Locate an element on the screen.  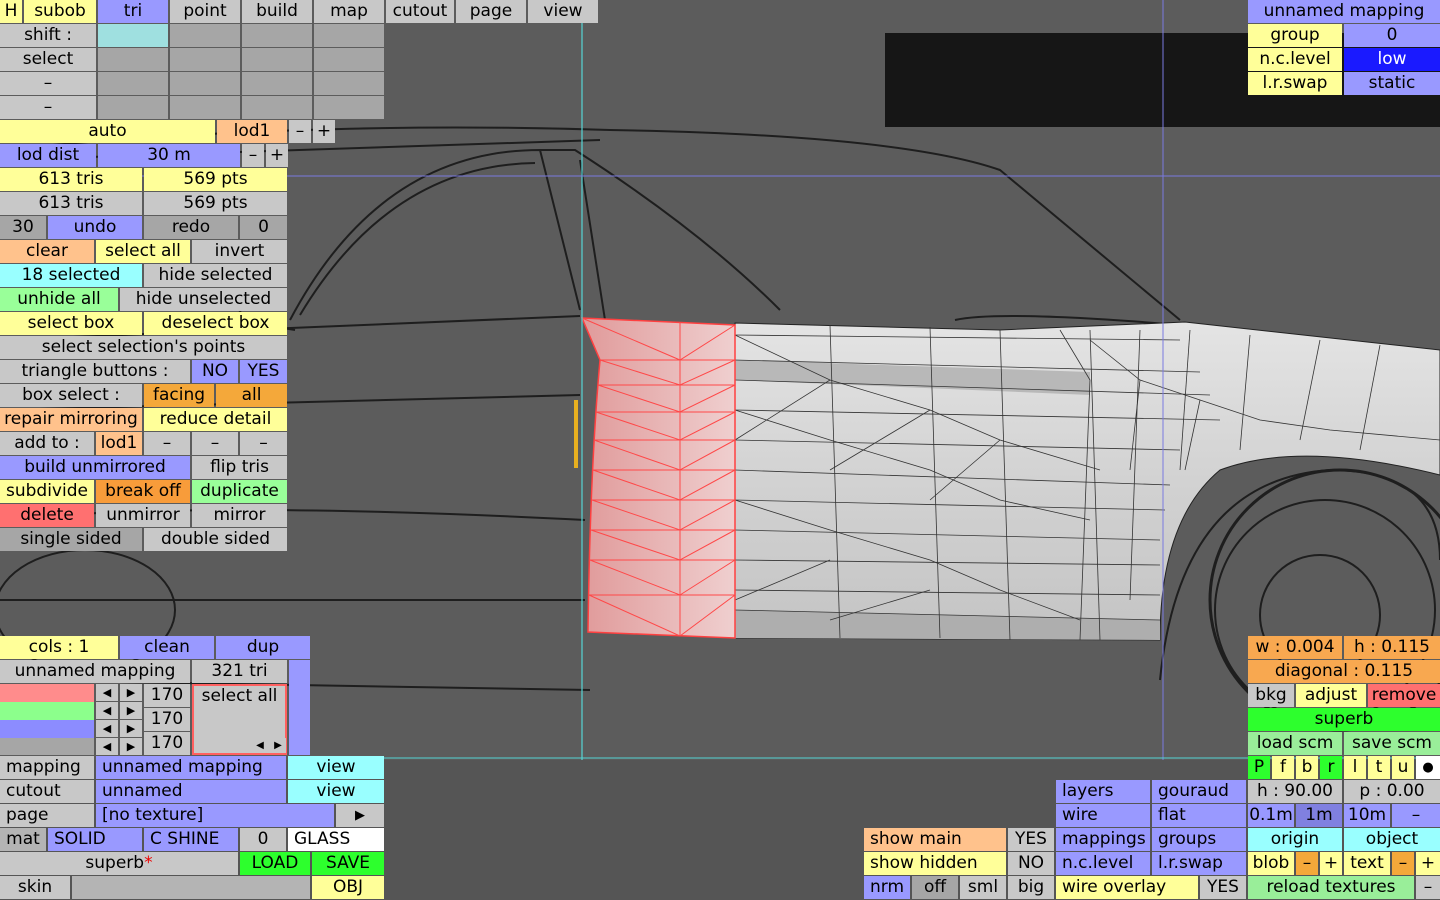
skin-label: skin is located at coordinates (35, 887).